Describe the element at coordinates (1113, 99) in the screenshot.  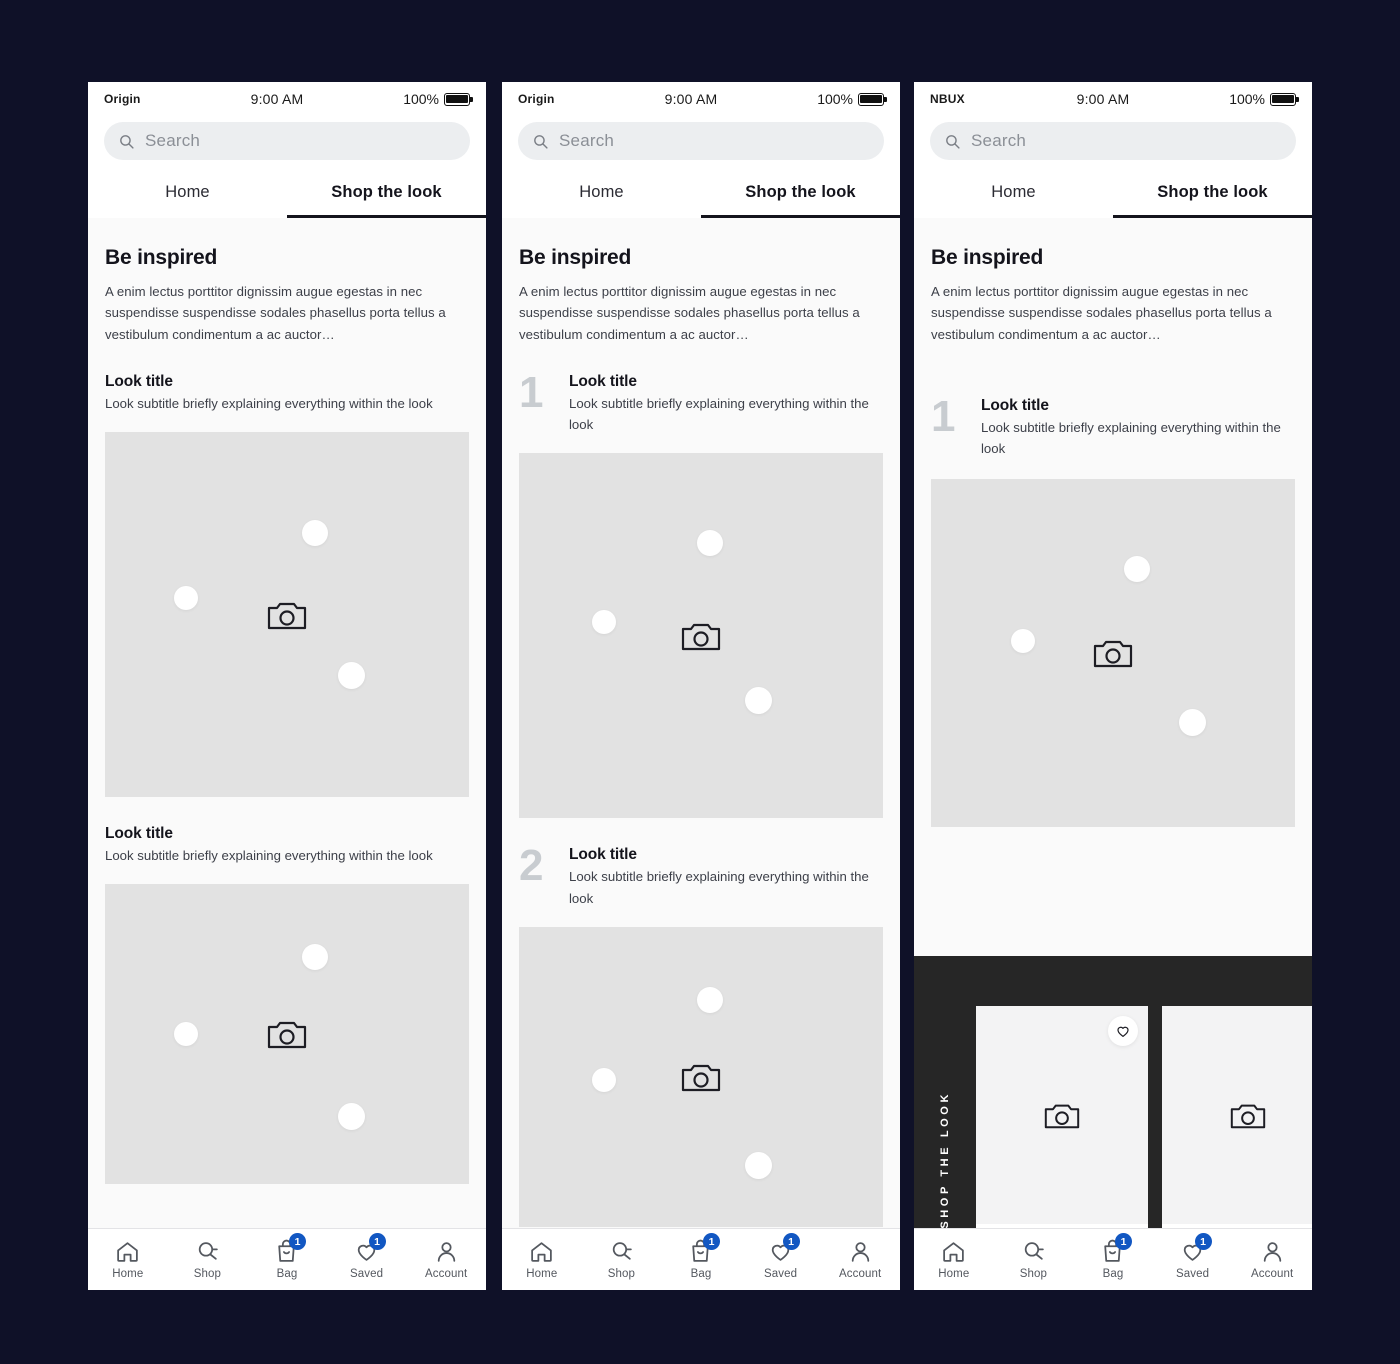
I see `status-bar: NBUX 9:00 AM 100%` at that location.